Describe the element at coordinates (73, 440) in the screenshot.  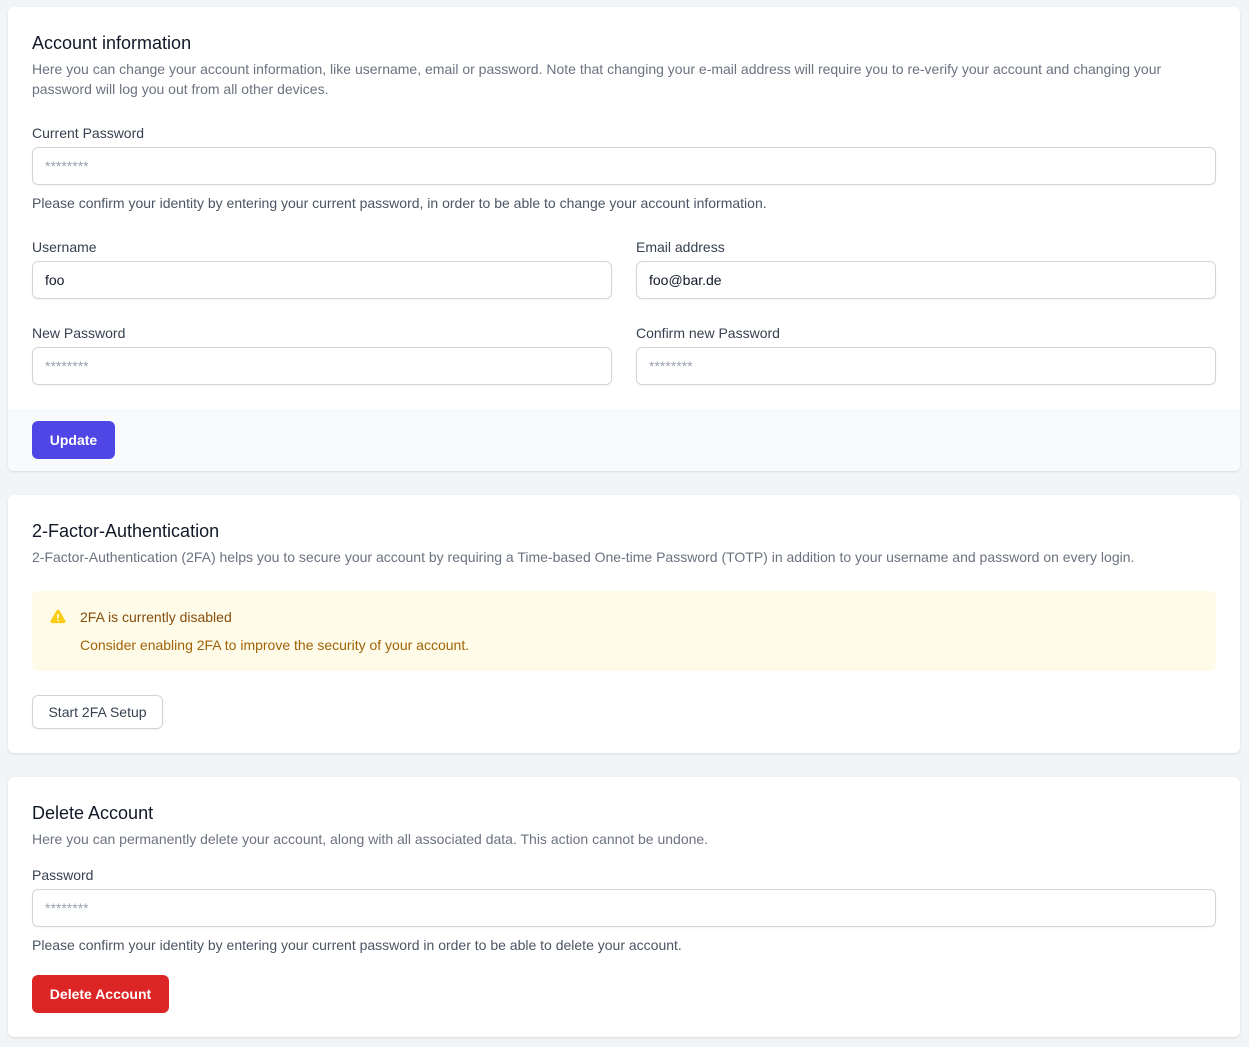
I see `update-button: Update` at that location.